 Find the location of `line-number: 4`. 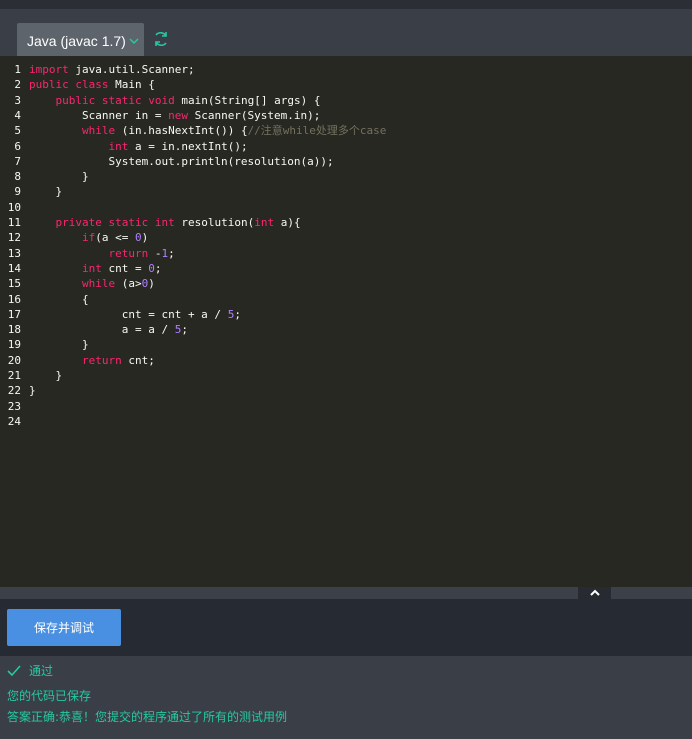

line-number: 4 is located at coordinates (17, 115).